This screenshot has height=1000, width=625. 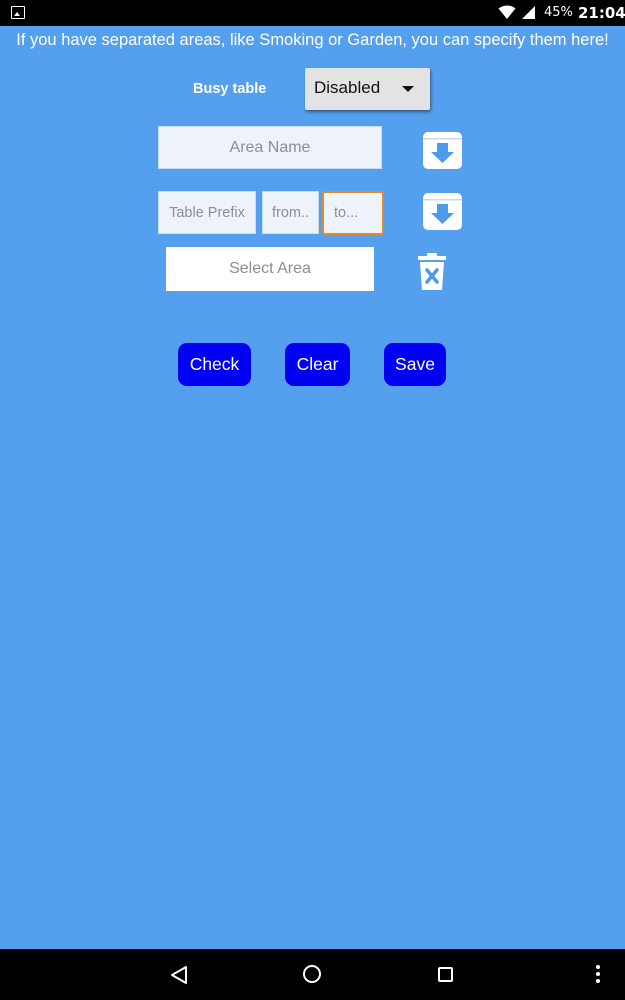 What do you see at coordinates (179, 975) in the screenshot?
I see `back-icon` at bounding box center [179, 975].